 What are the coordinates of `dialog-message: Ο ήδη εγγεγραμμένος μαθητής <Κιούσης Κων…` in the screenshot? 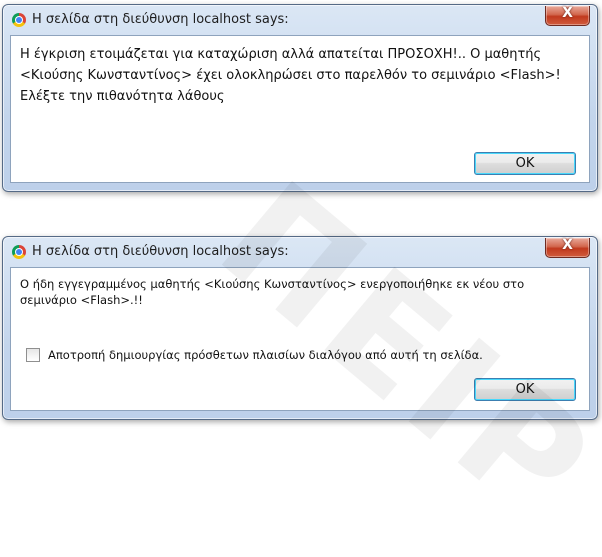 It's located at (272, 292).